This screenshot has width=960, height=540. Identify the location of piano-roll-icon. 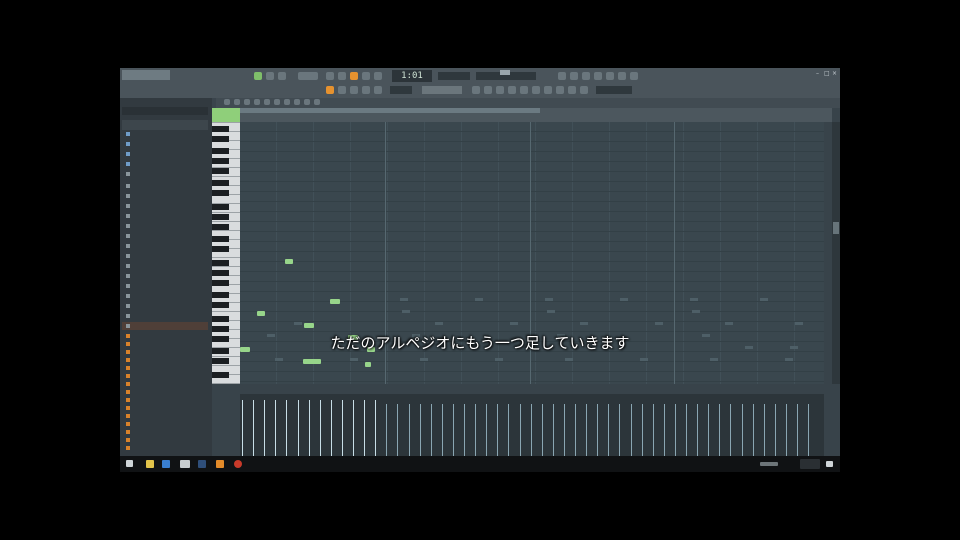
(586, 76).